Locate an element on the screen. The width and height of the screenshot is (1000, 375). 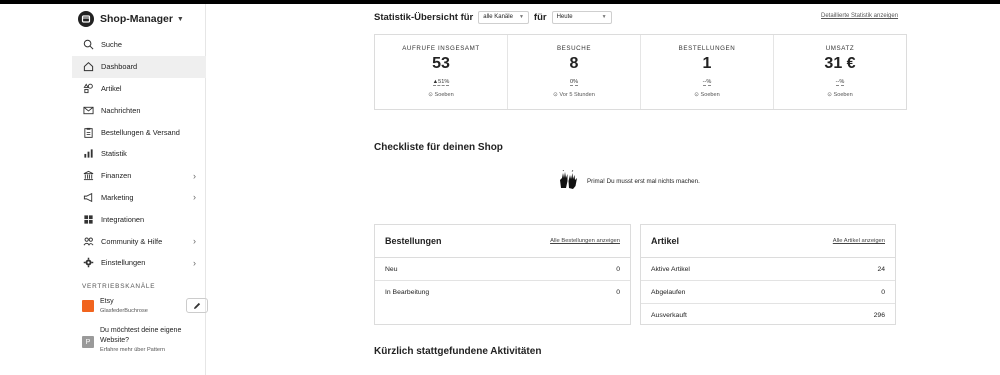
detailed-stats-link: Detaillierte Statistik anzeigen is located at coordinates (859, 16).